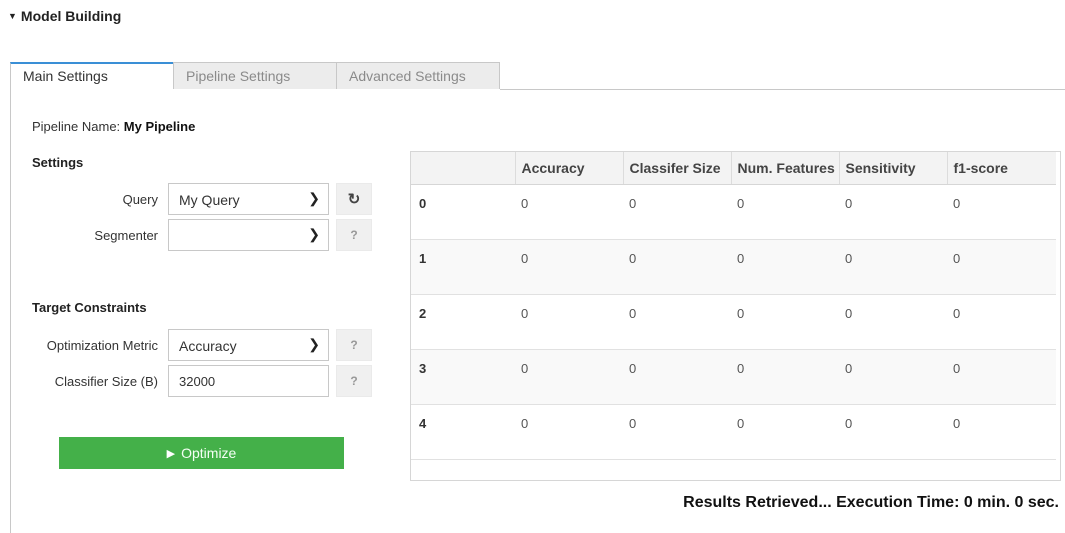 The height and width of the screenshot is (533, 1065). I want to click on optimize-button: ▶ Optimize, so click(201, 453).